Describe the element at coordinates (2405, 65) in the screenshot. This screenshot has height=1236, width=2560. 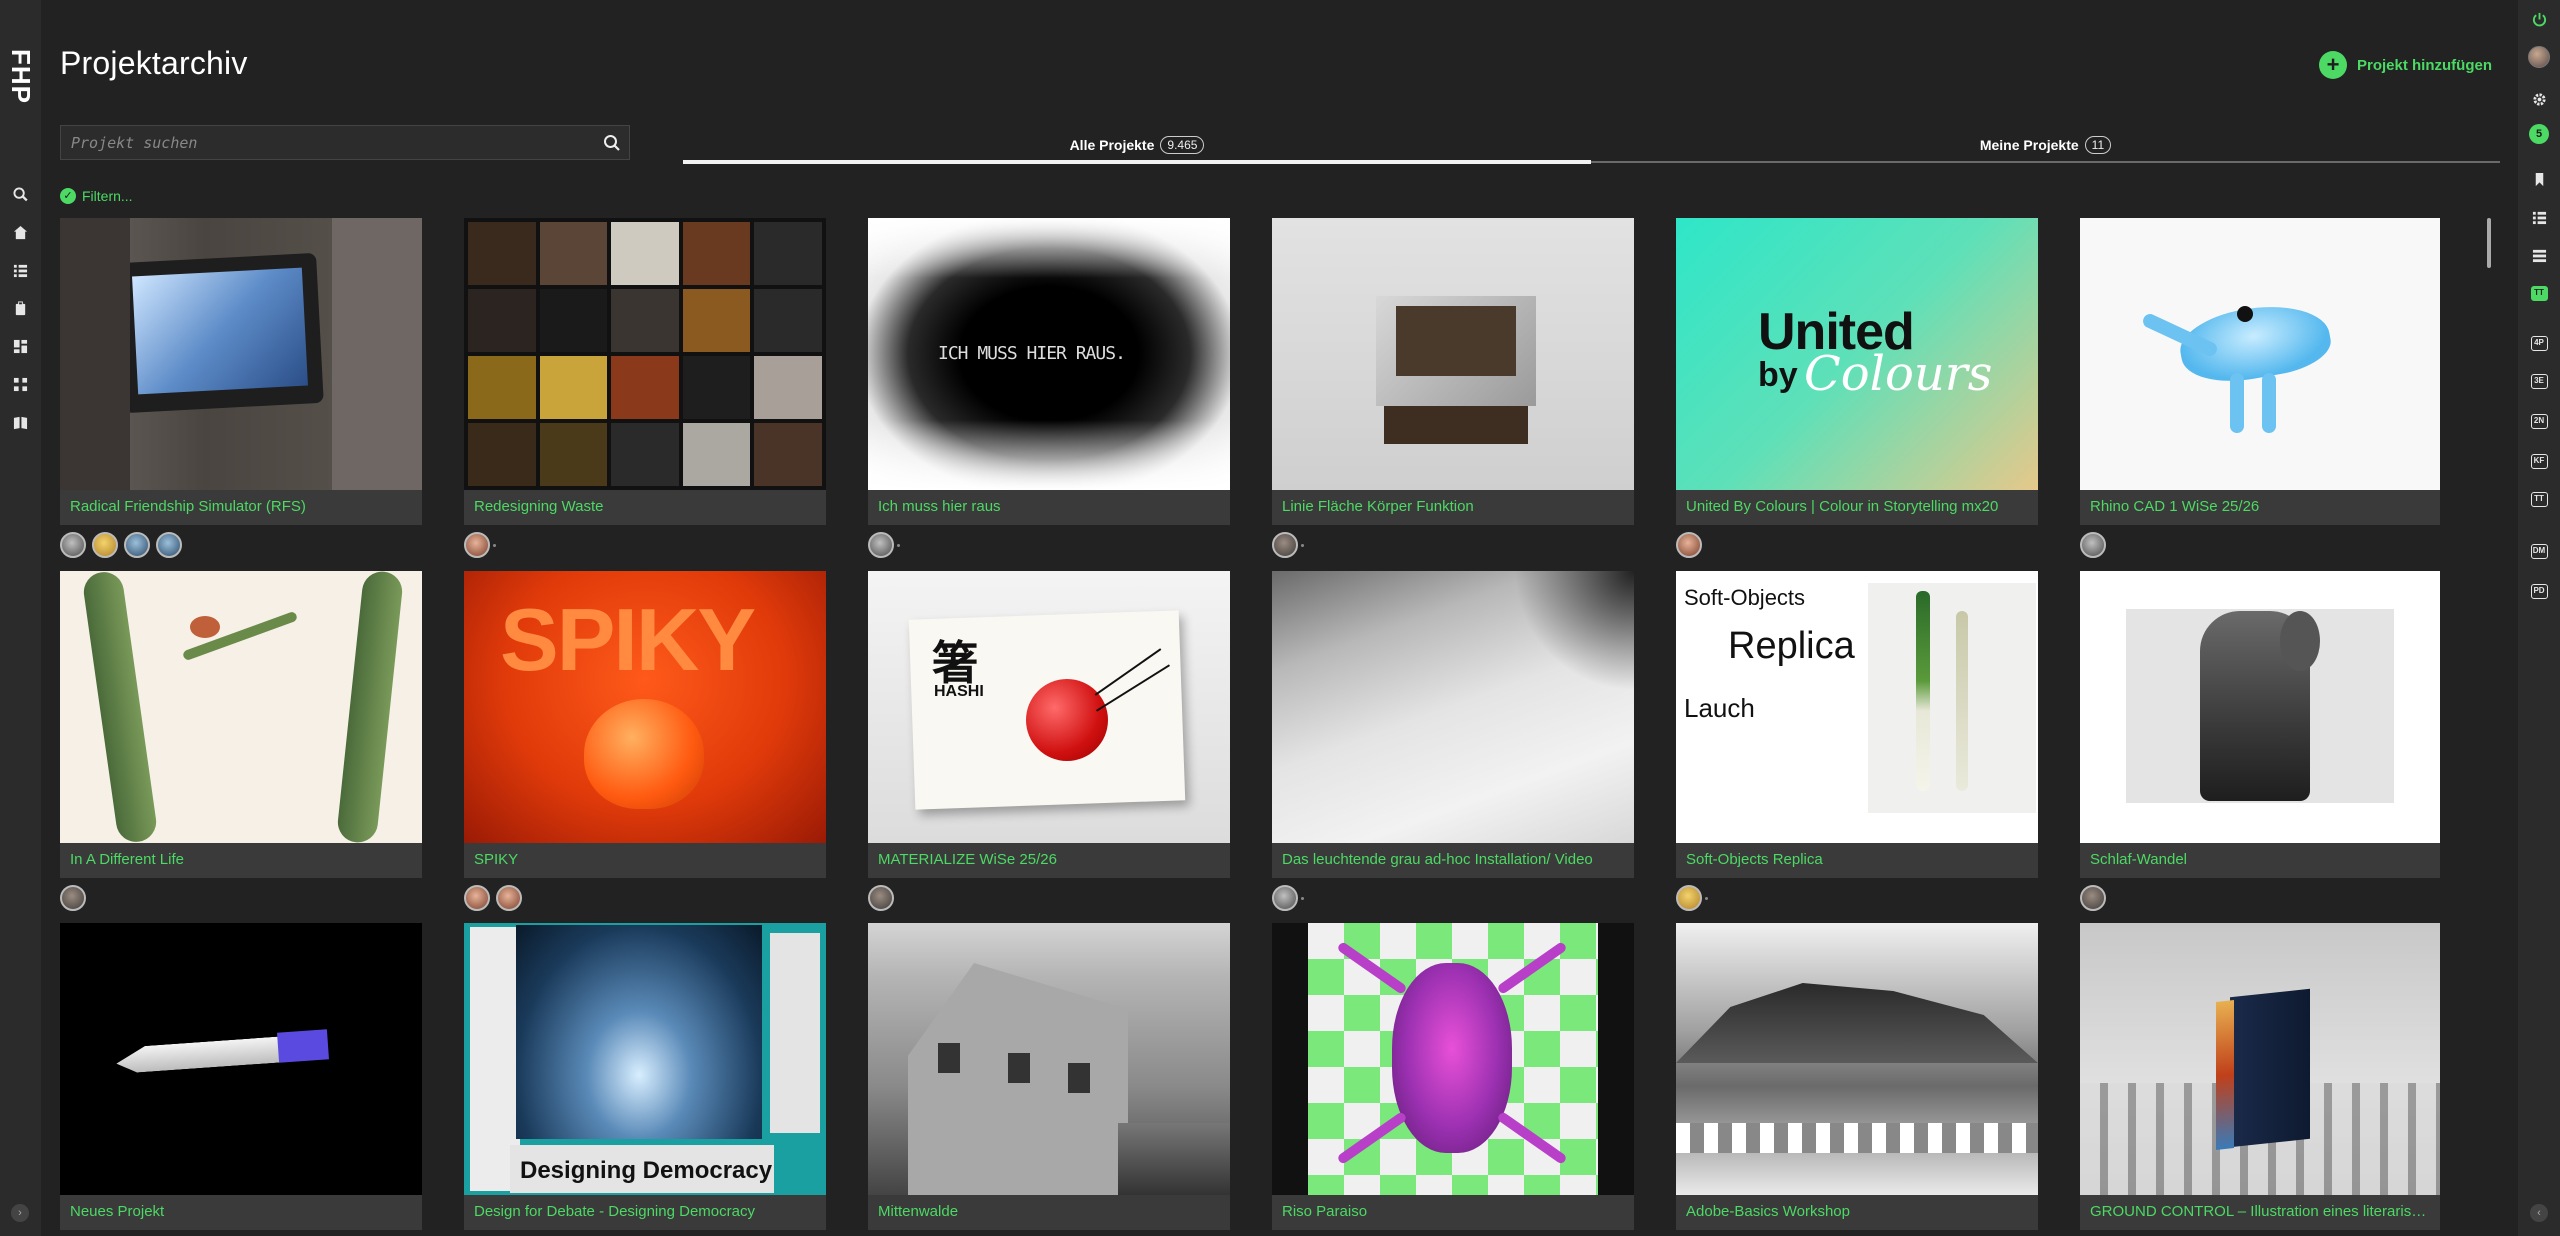
I see `add-project-button: + Projekt hinzufügen` at that location.